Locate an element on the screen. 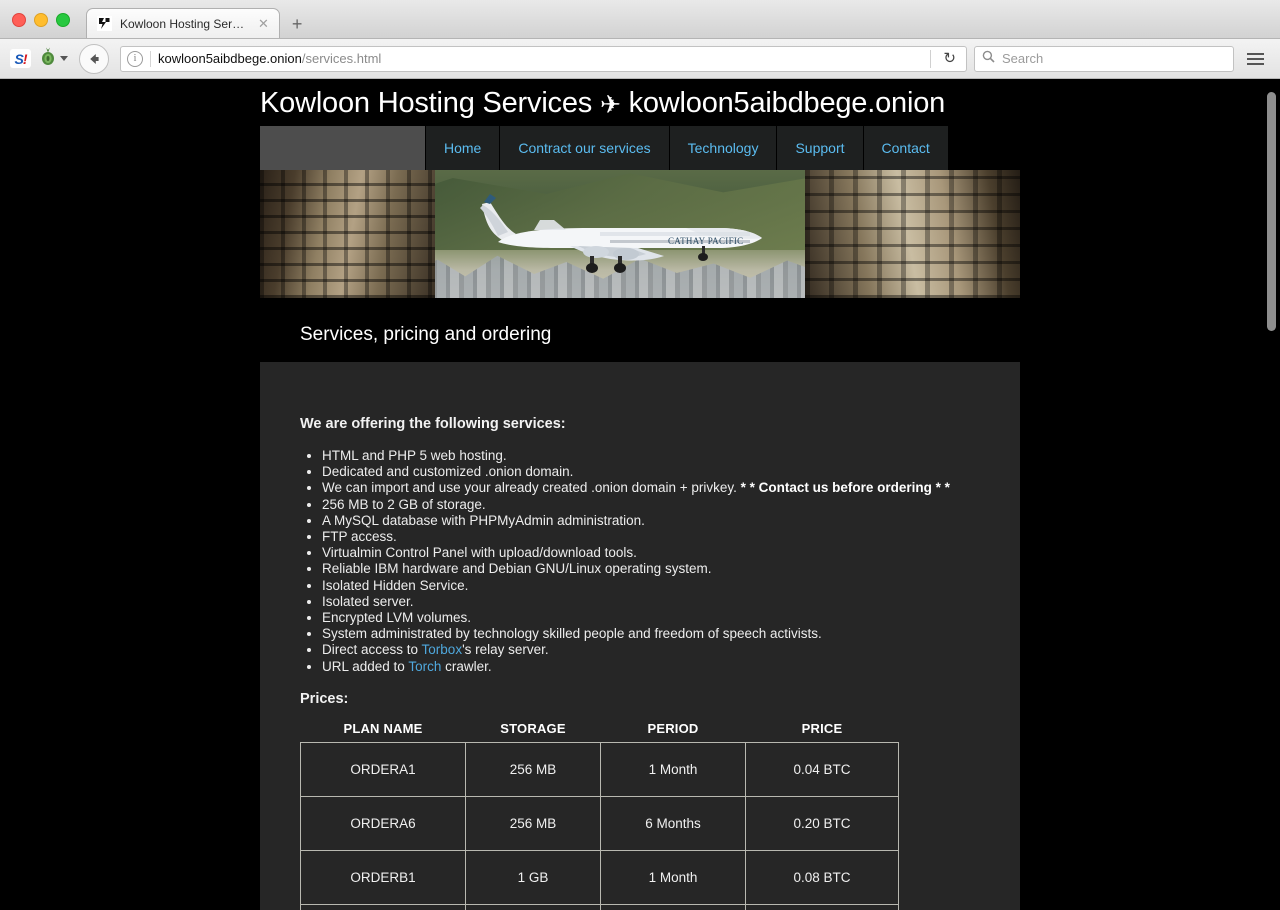  service-list-item: Direct access to Torbox's relay server. is located at coordinates (651, 650).